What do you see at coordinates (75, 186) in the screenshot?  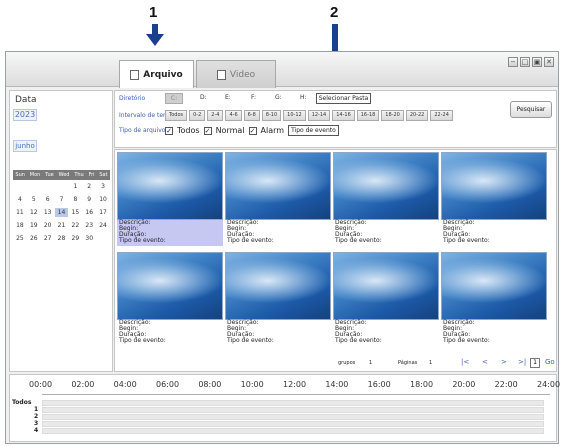 I see `calendar-day: 1` at bounding box center [75, 186].